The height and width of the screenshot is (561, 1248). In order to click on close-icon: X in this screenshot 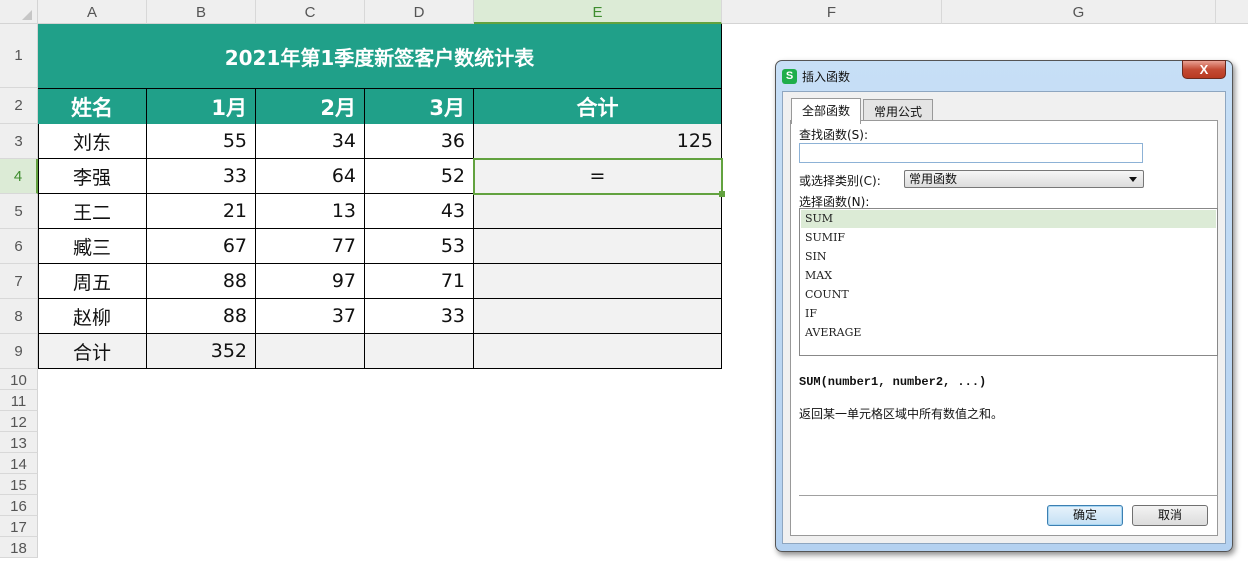, I will do `click(1204, 69)`.